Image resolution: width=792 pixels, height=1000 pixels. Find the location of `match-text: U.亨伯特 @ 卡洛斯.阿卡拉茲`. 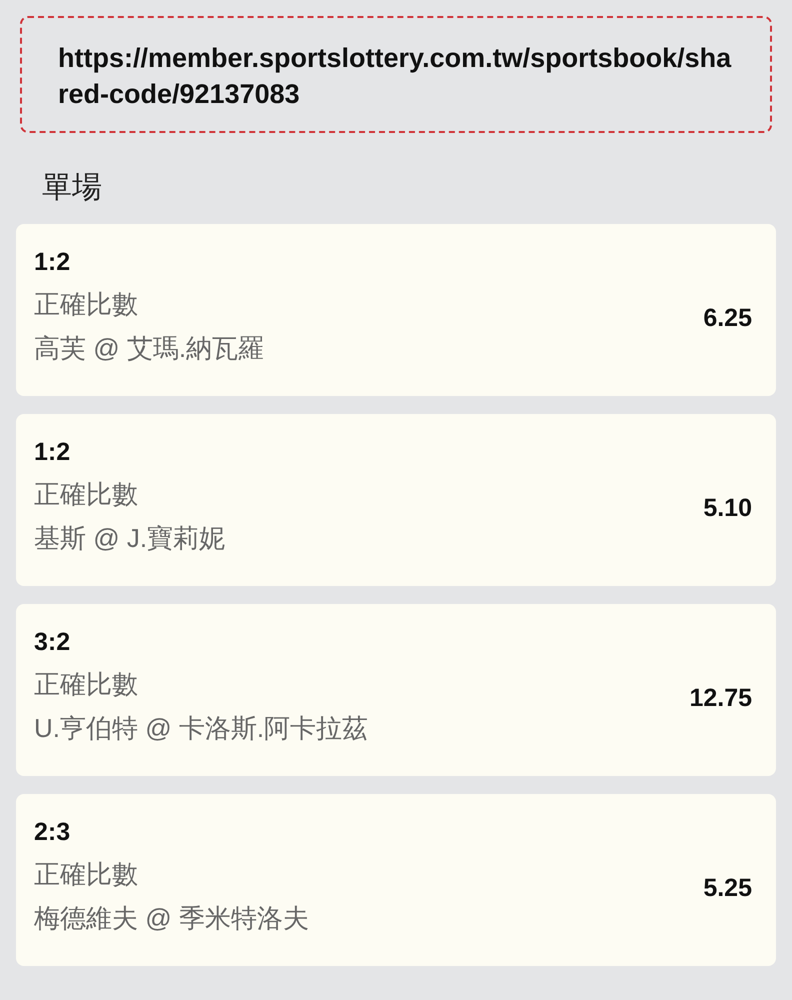

match-text: U.亨伯特 @ 卡洛斯.阿卡拉茲 is located at coordinates (201, 728).